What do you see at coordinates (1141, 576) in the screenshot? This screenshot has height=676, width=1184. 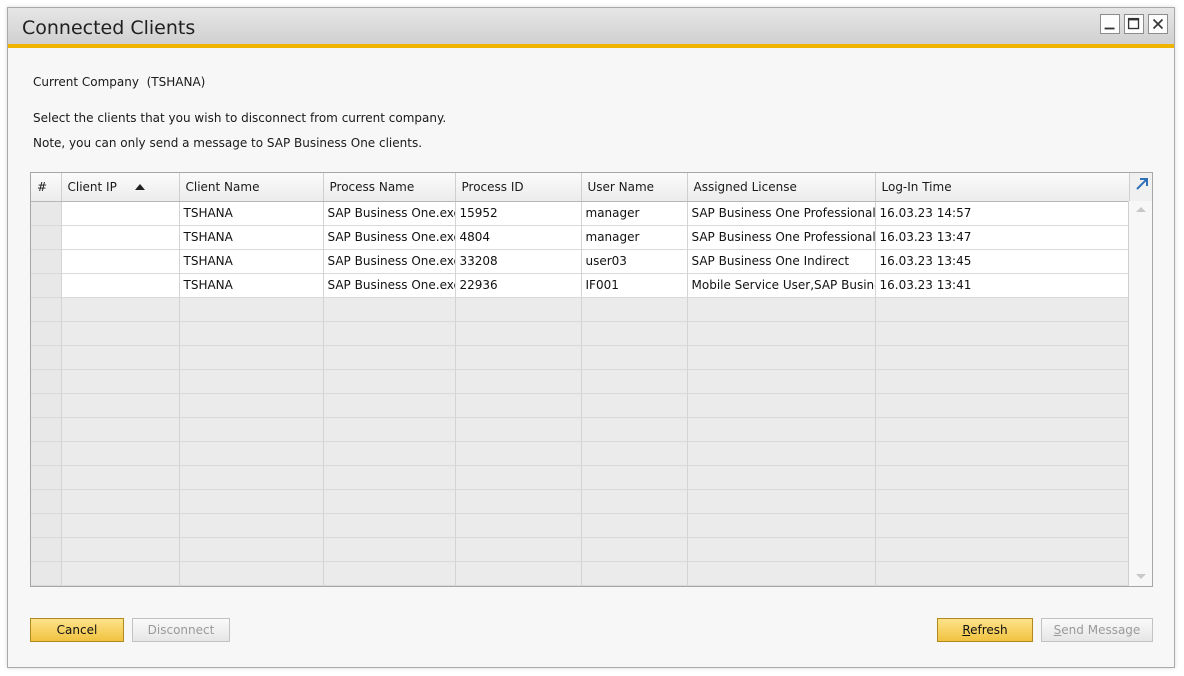 I see `scroll-down-icon` at bounding box center [1141, 576].